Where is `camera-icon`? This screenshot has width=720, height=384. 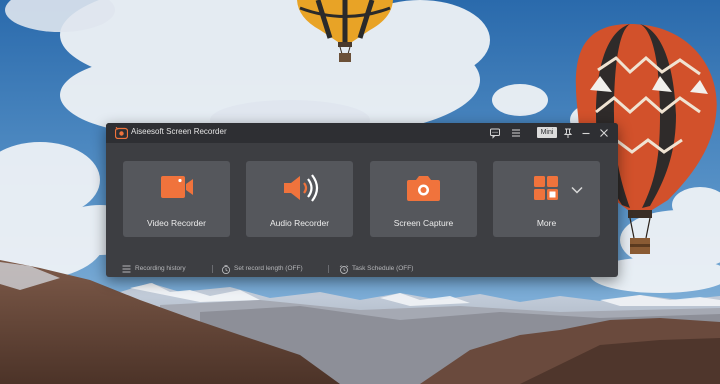 camera-icon is located at coordinates (423, 188).